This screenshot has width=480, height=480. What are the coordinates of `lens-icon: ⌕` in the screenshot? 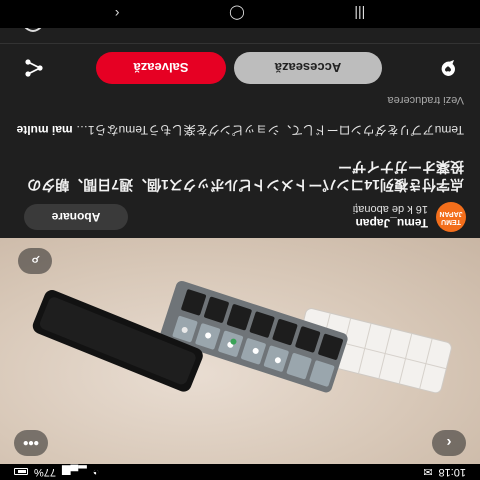 It's located at (35, 261).